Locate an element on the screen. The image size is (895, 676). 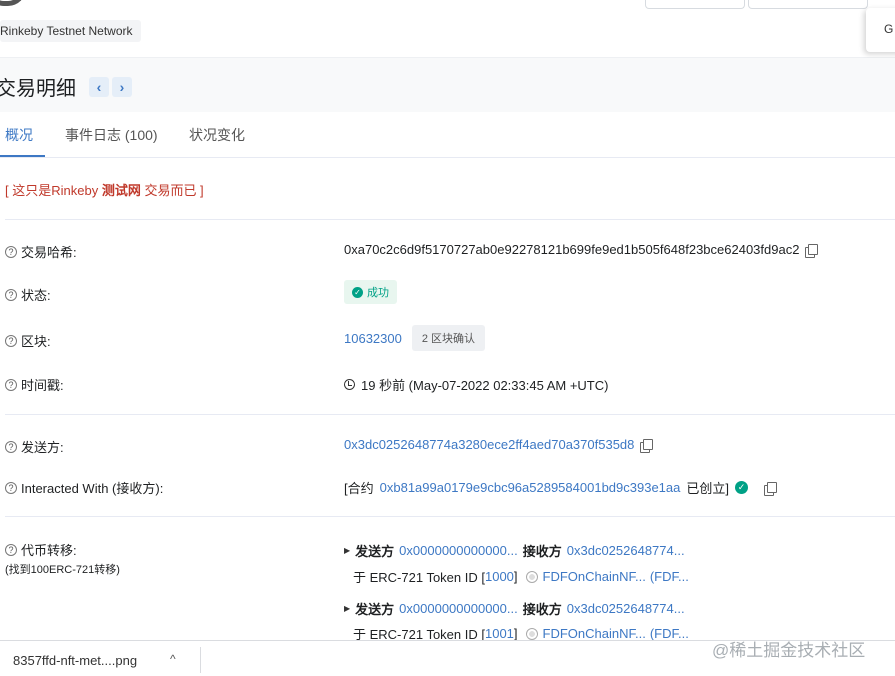
chevron-right-icon: › is located at coordinates (122, 87).